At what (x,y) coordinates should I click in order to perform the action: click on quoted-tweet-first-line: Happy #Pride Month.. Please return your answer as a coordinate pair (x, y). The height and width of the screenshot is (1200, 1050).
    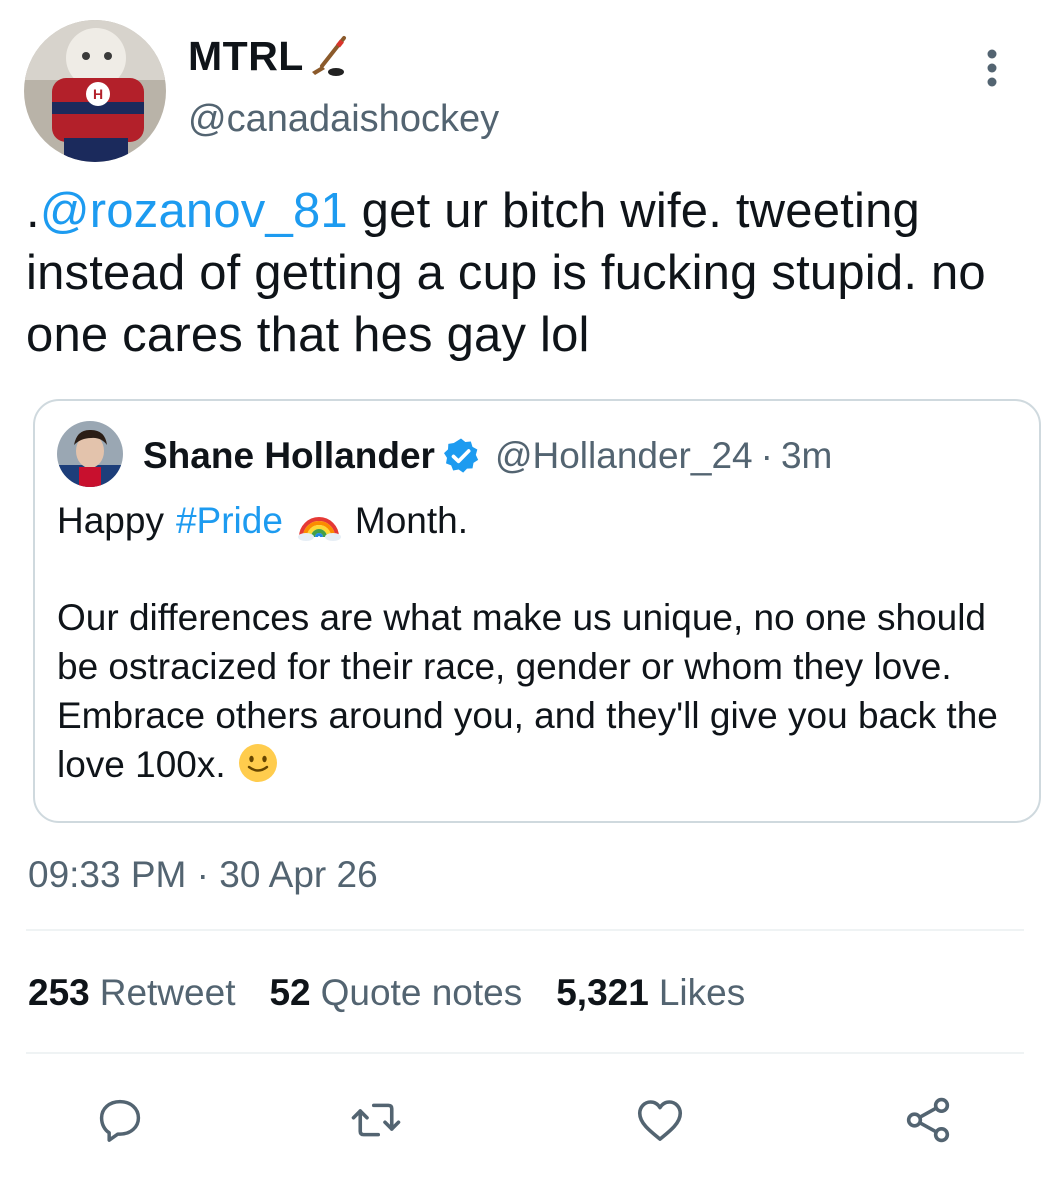
    Looking at the image, I should click on (262, 521).